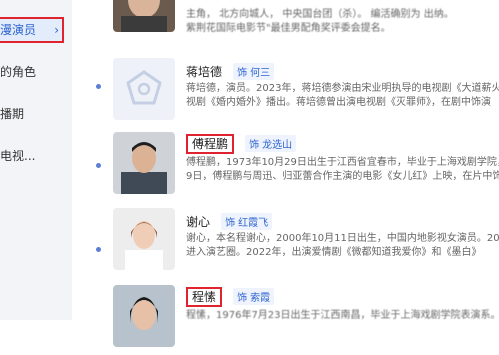 The width and height of the screenshot is (499, 355). Describe the element at coordinates (230, 70) in the screenshot. I see `cast-name-line: 蒋培德 饰何三` at that location.